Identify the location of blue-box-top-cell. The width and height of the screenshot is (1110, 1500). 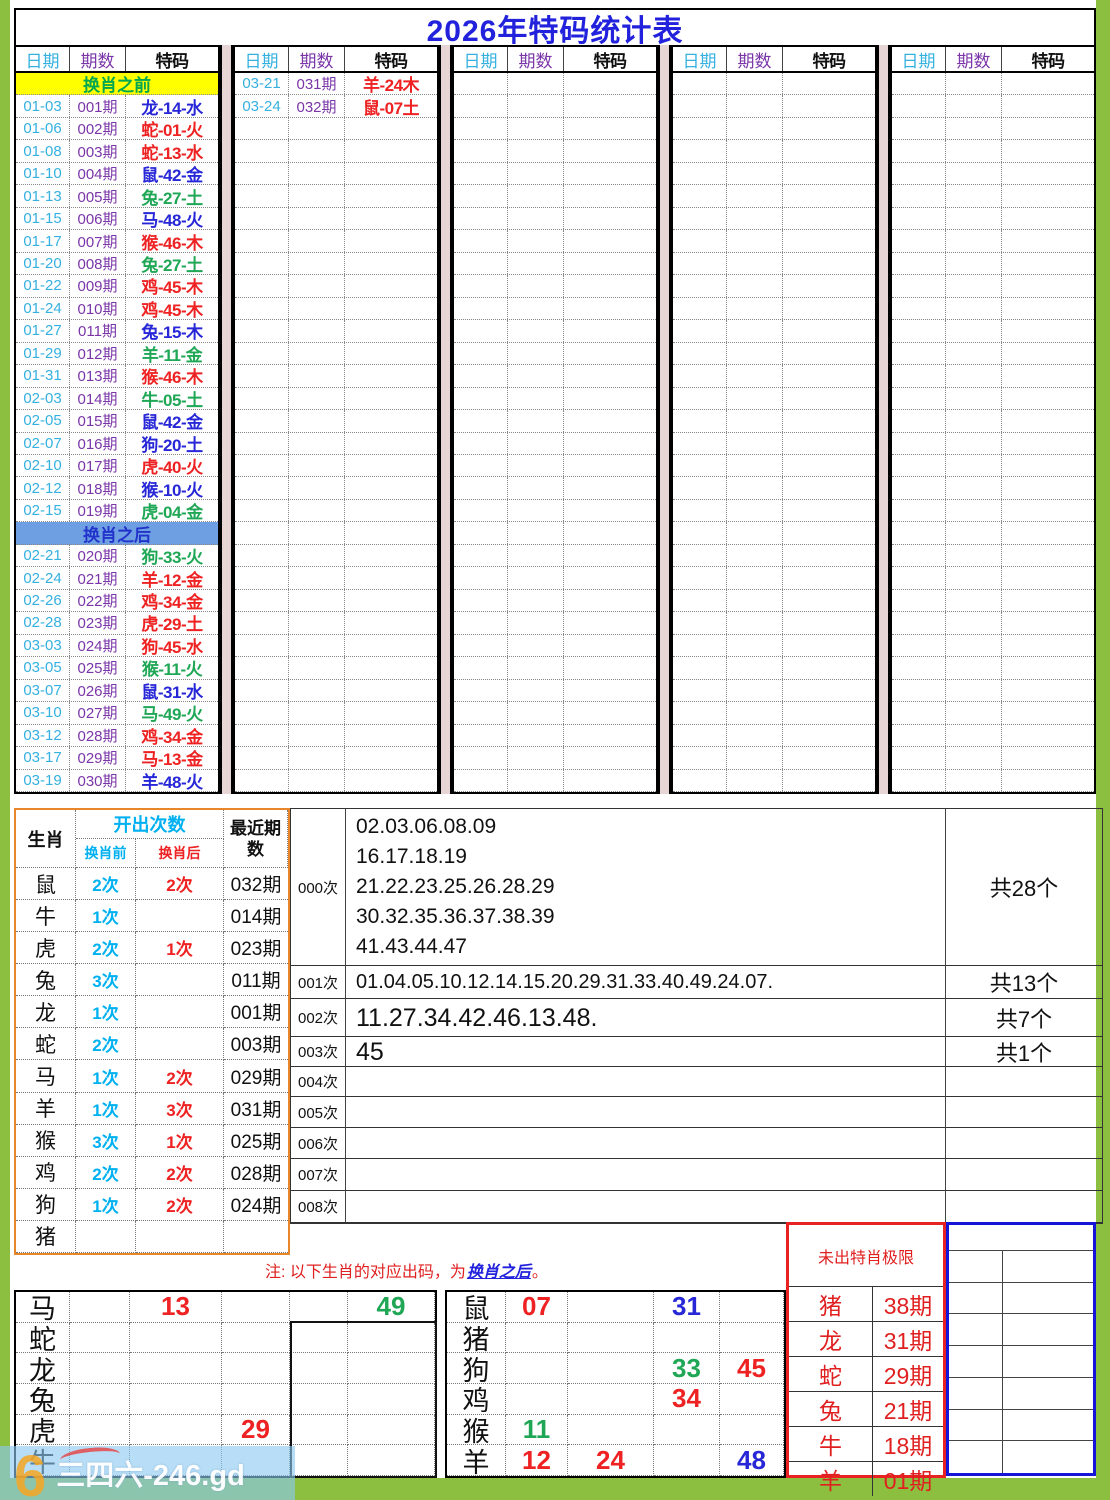
(1021, 1238).